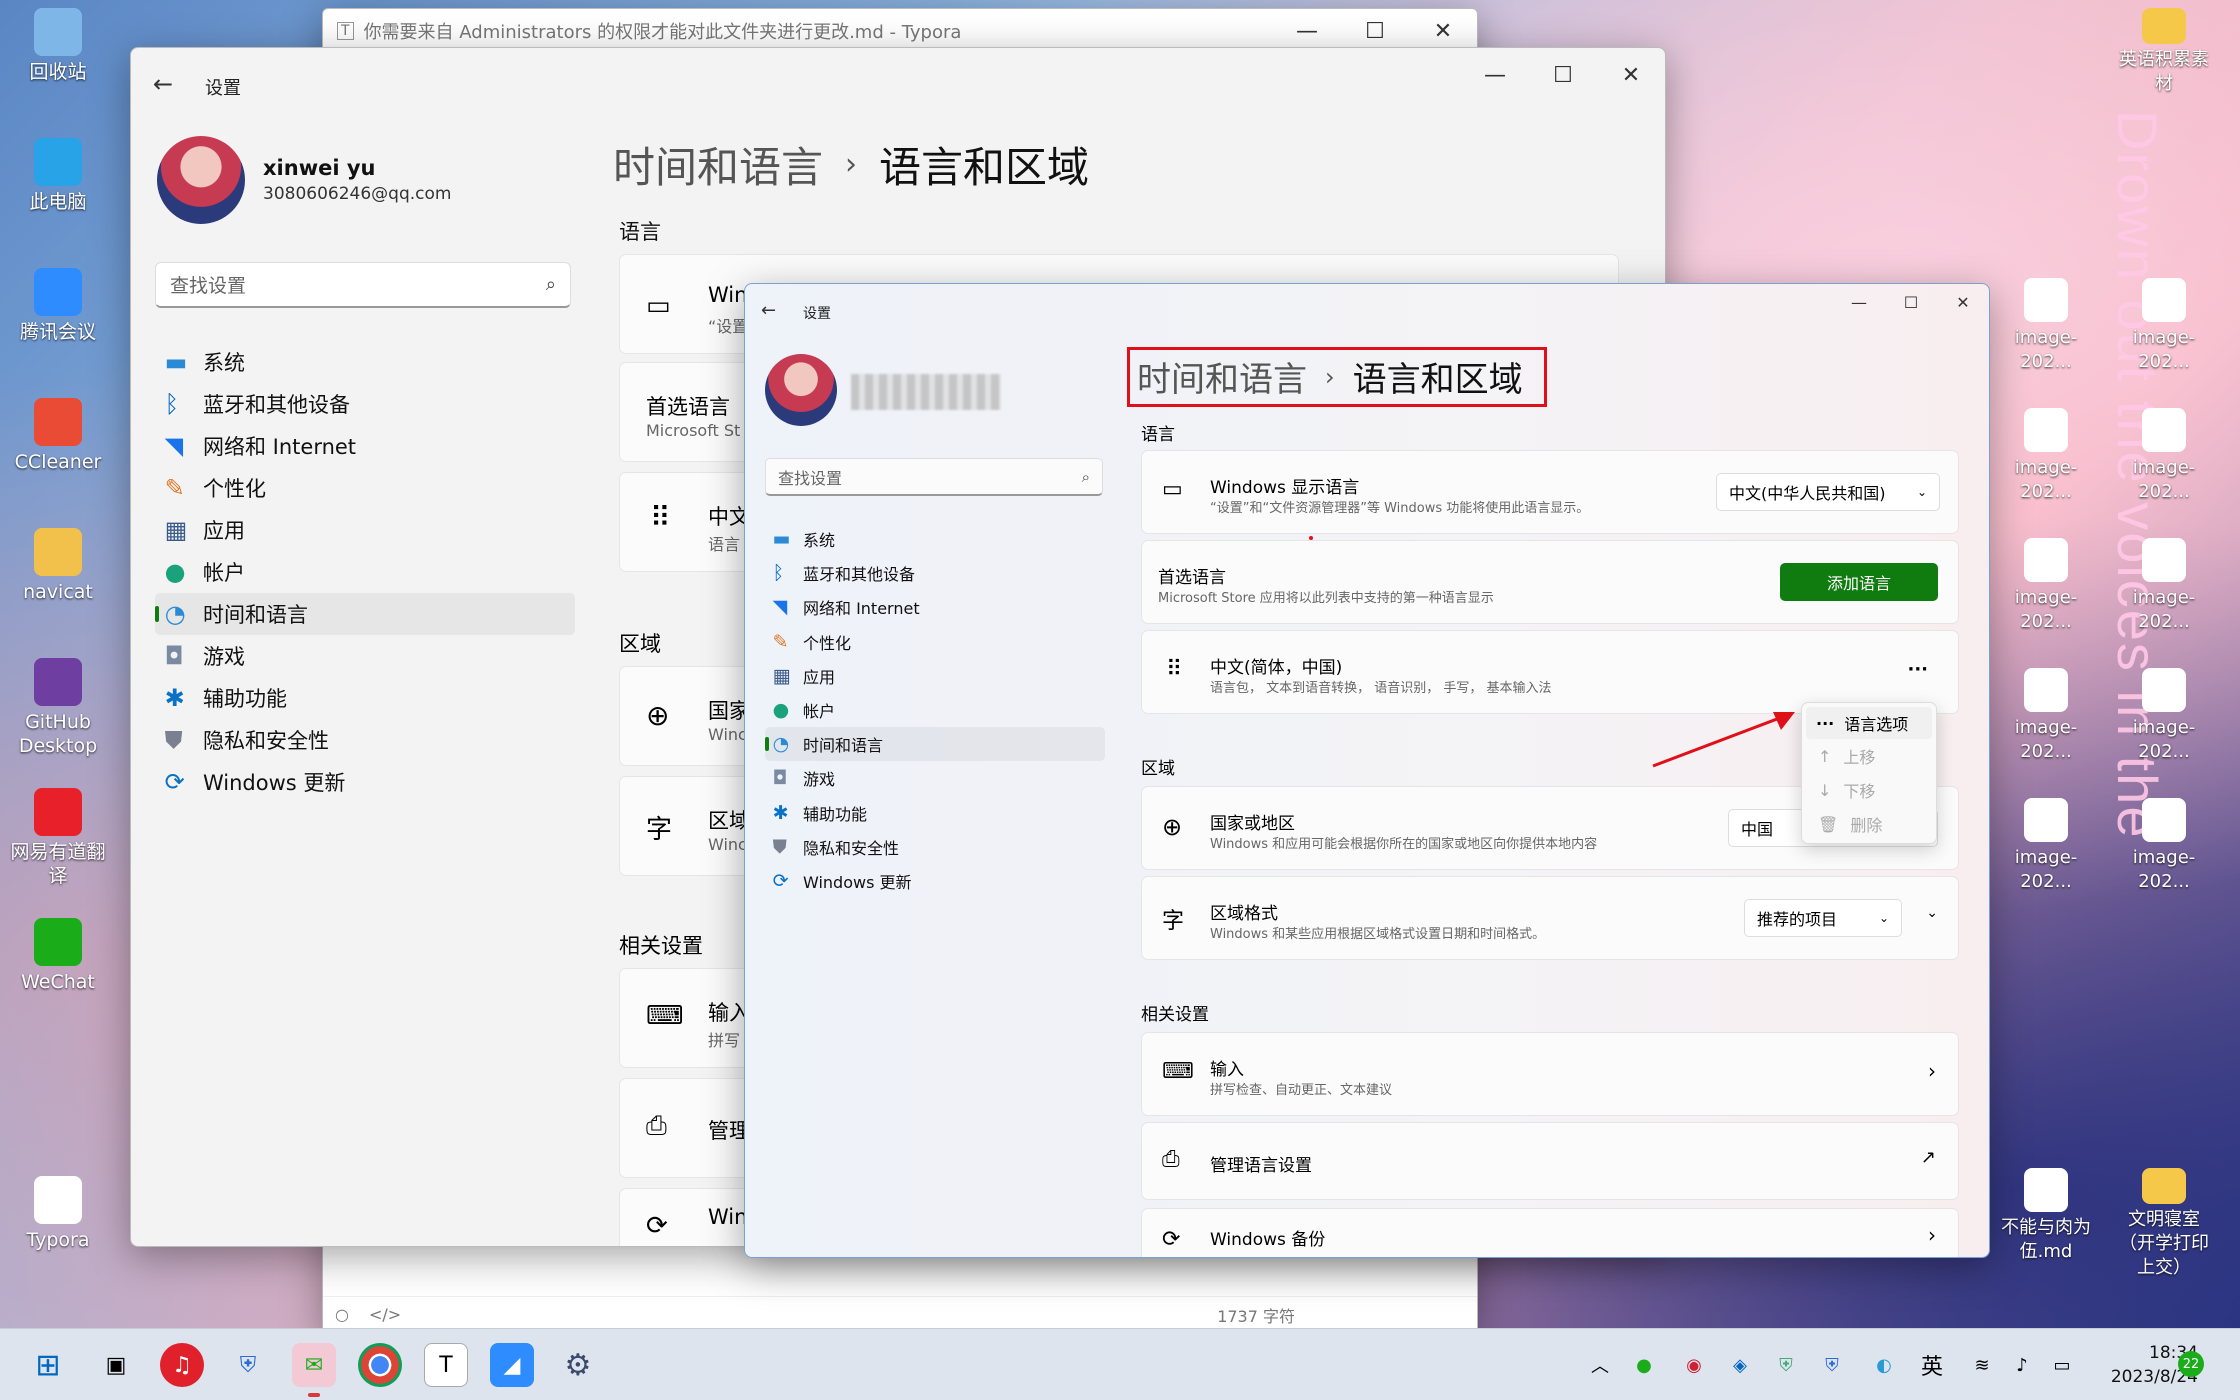  I want to click on desktop-shortcut: 回收站, so click(58, 46).